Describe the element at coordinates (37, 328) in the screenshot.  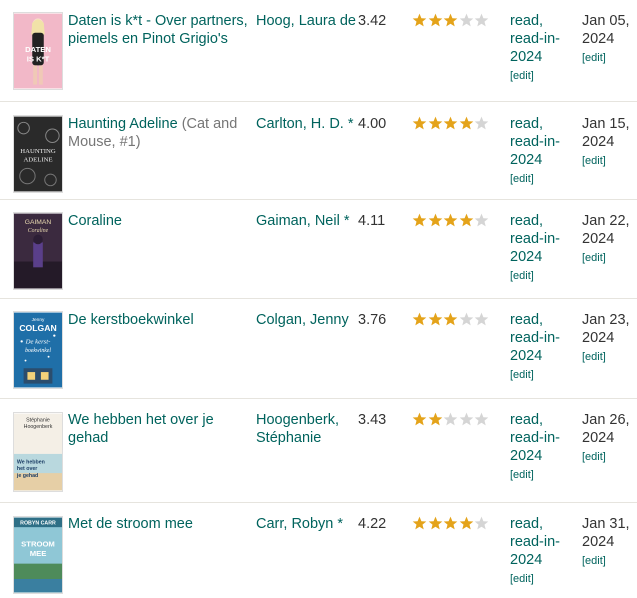
I see `cover-text: COLGAN` at that location.